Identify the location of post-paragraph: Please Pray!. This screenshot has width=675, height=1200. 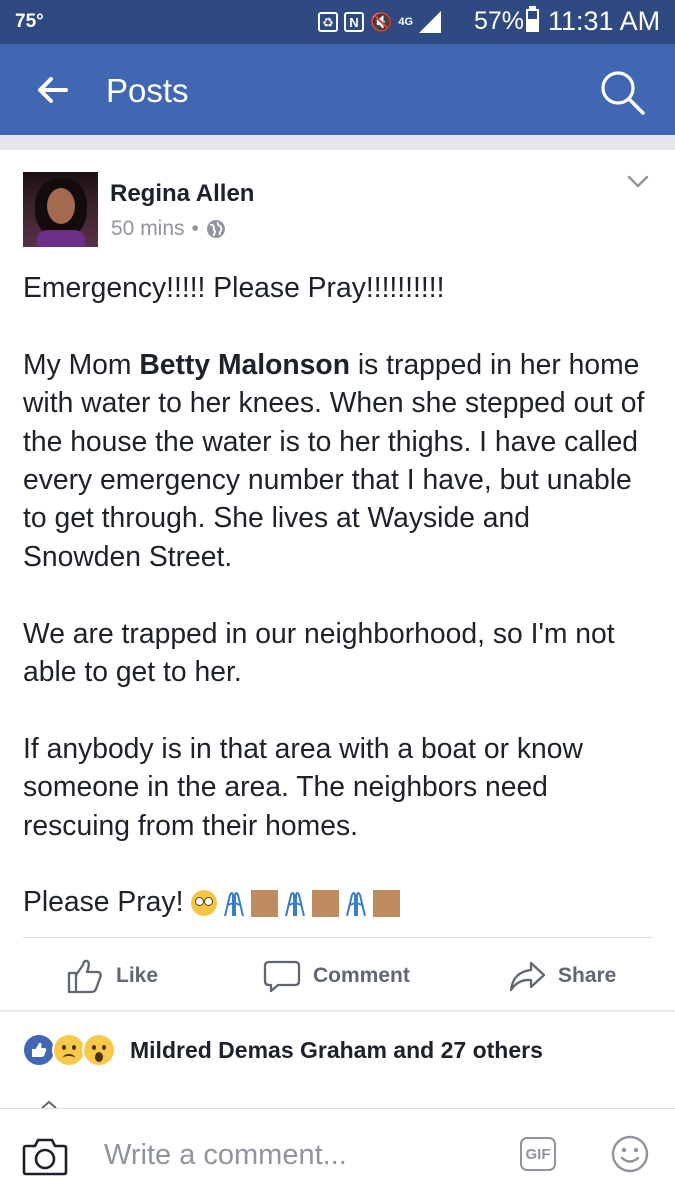
(338, 901).